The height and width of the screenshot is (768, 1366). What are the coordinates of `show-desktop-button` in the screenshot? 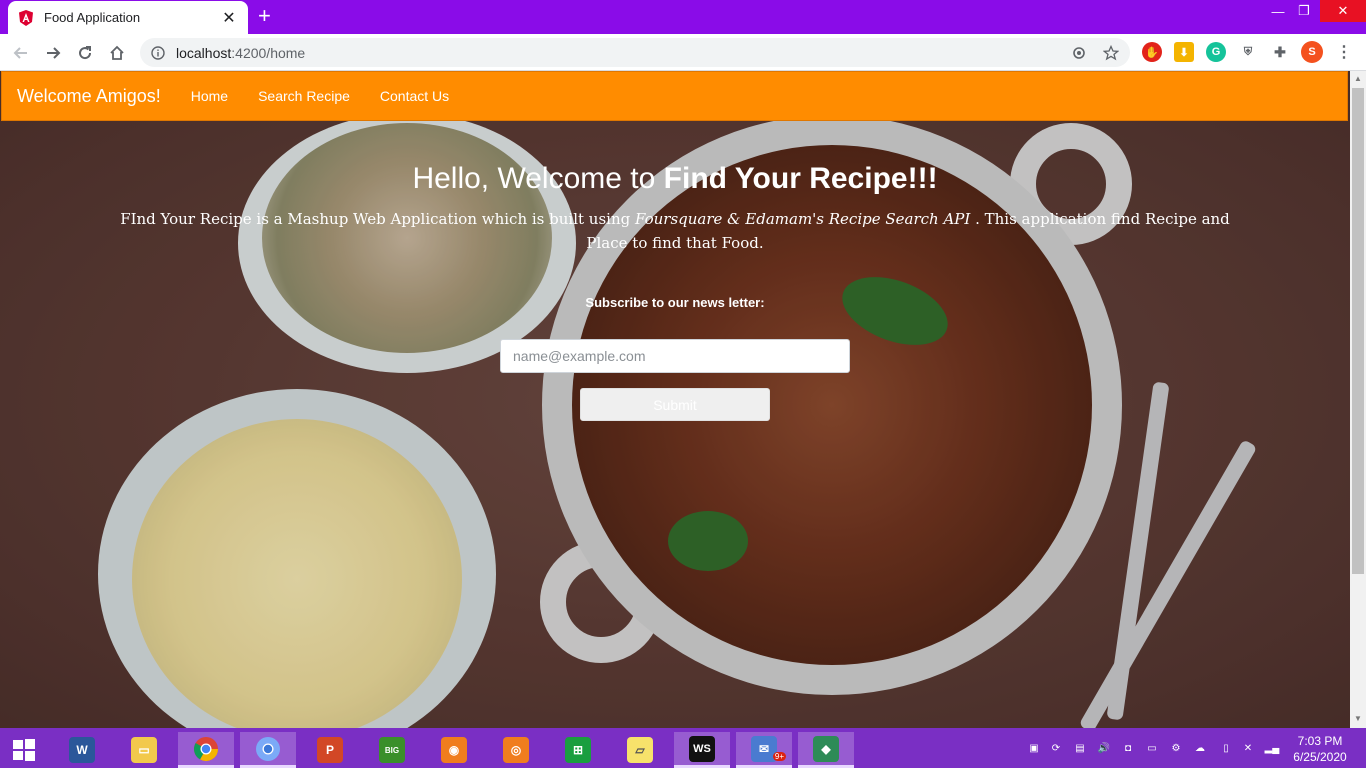 It's located at (1357, 748).